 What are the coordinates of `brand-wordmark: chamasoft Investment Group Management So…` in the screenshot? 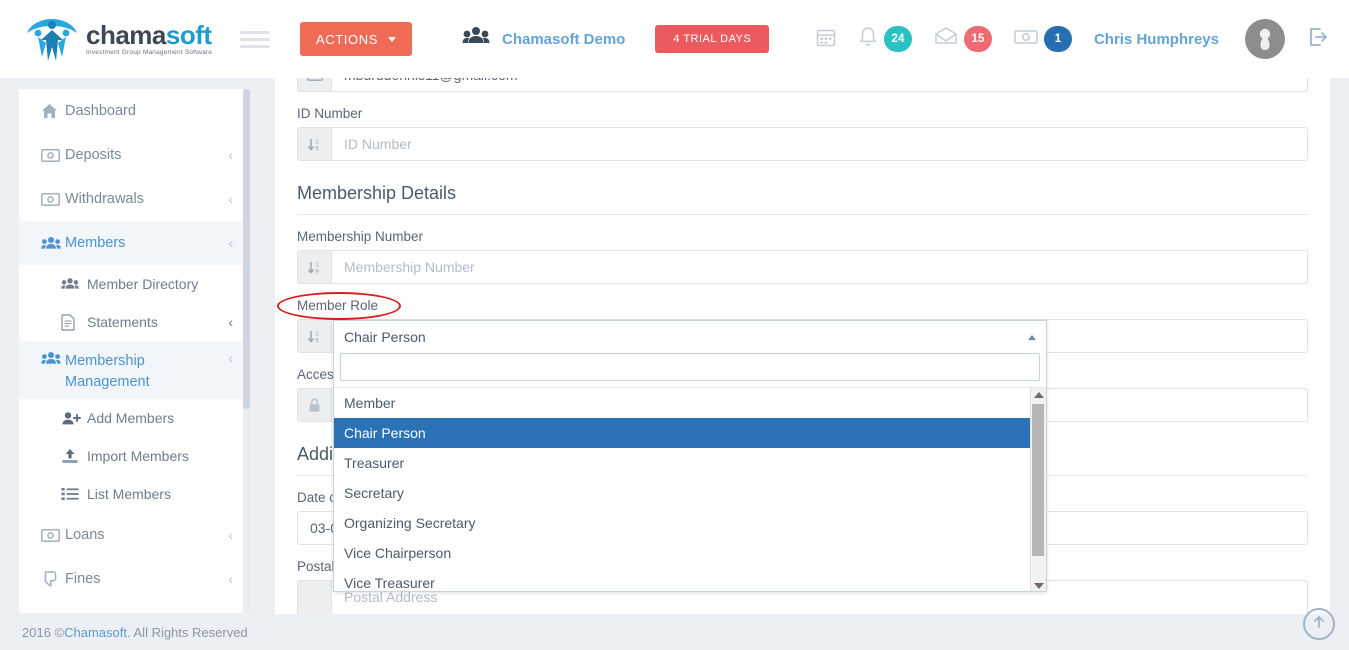 It's located at (149, 39).